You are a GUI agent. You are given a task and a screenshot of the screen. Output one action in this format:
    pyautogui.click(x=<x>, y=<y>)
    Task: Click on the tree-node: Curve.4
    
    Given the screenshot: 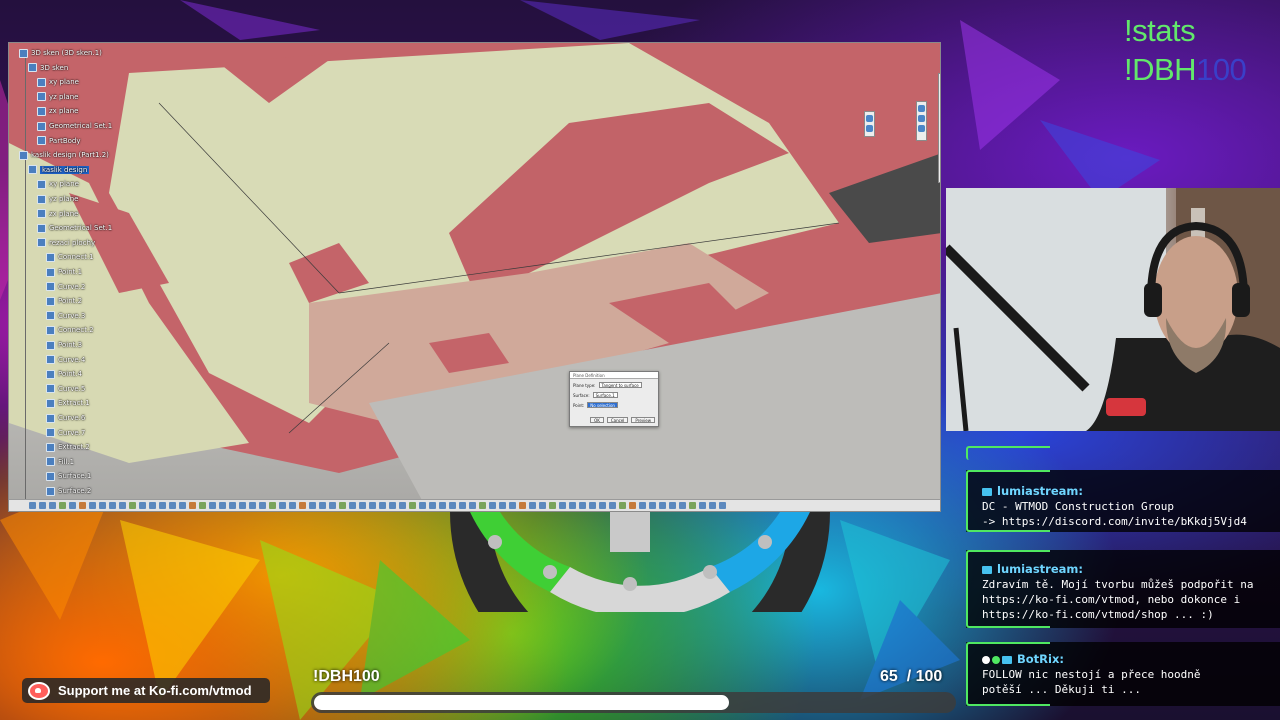 What is the action you would take?
    pyautogui.click(x=65, y=360)
    